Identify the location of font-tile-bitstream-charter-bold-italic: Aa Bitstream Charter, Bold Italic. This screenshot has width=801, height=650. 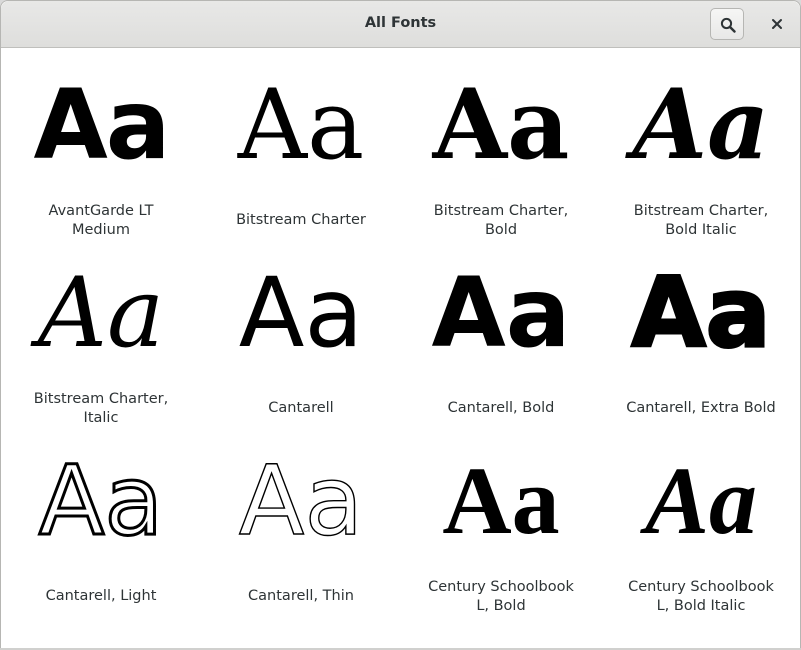
(700, 143).